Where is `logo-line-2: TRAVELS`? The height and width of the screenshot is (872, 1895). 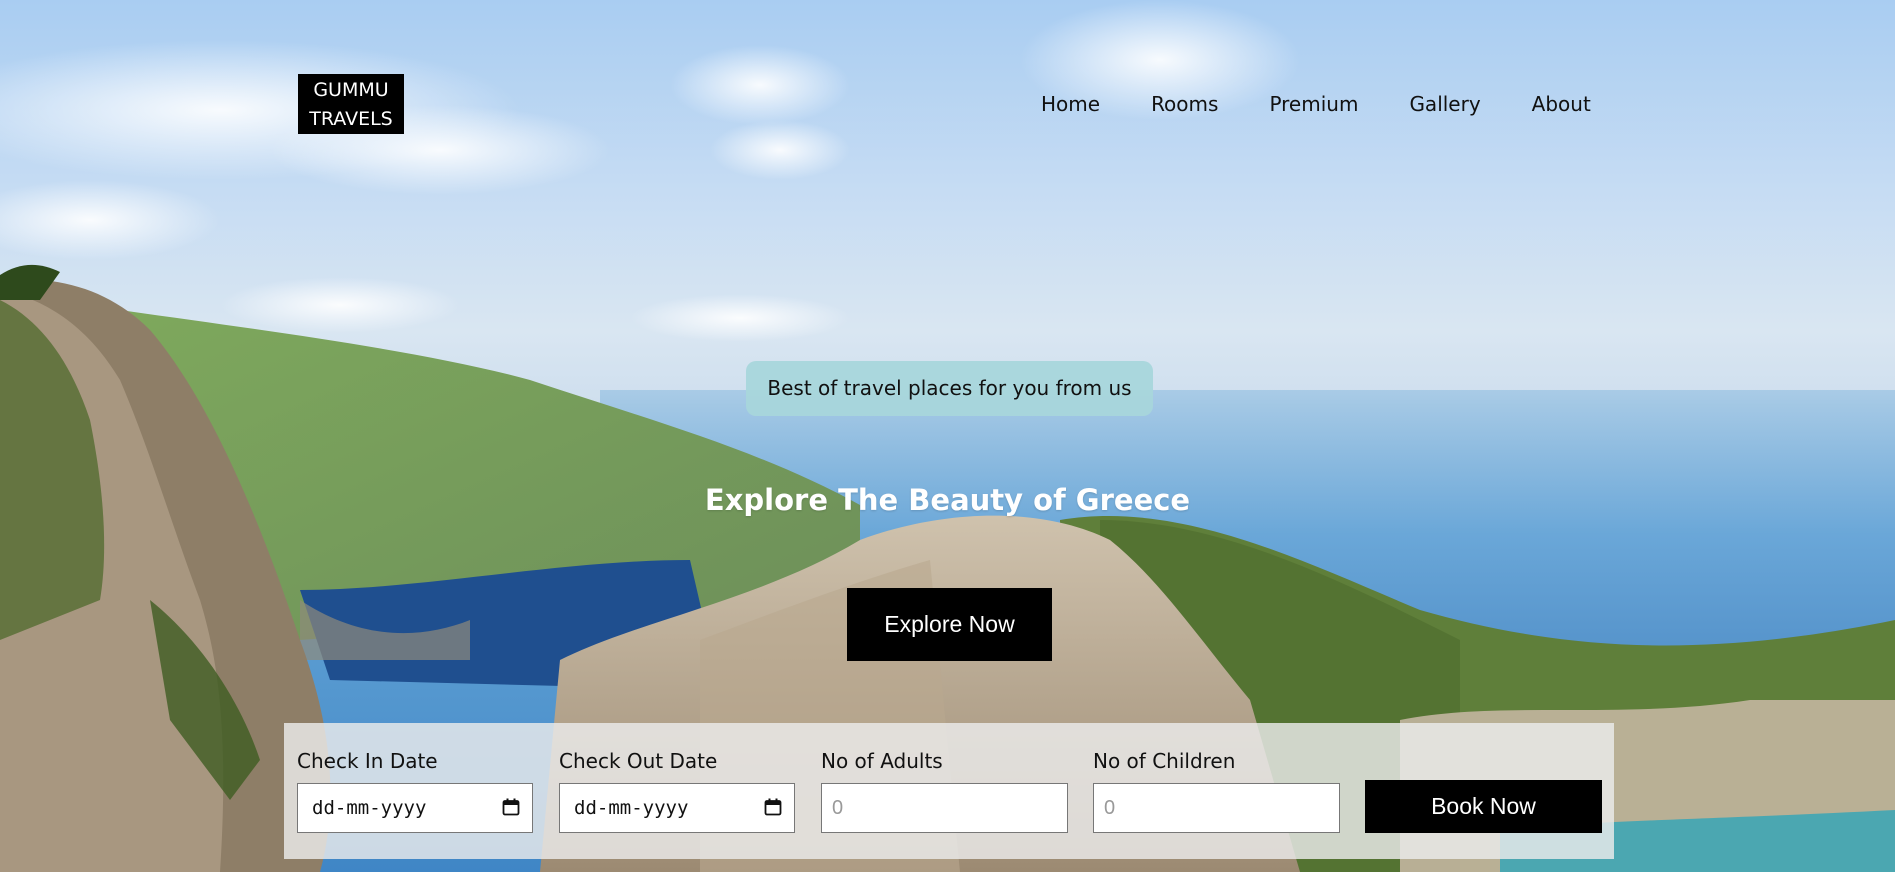 logo-line-2: TRAVELS is located at coordinates (351, 119).